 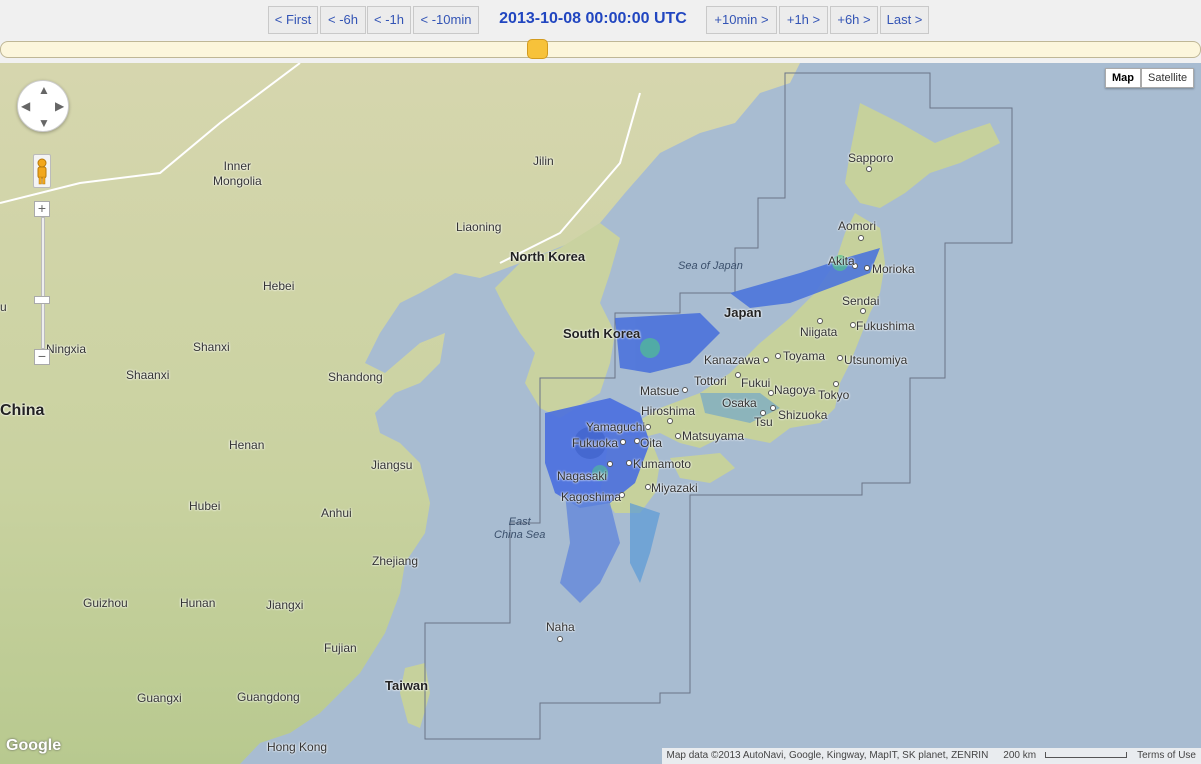 I want to click on minus-6h-button: < -6h, so click(x=343, y=20).